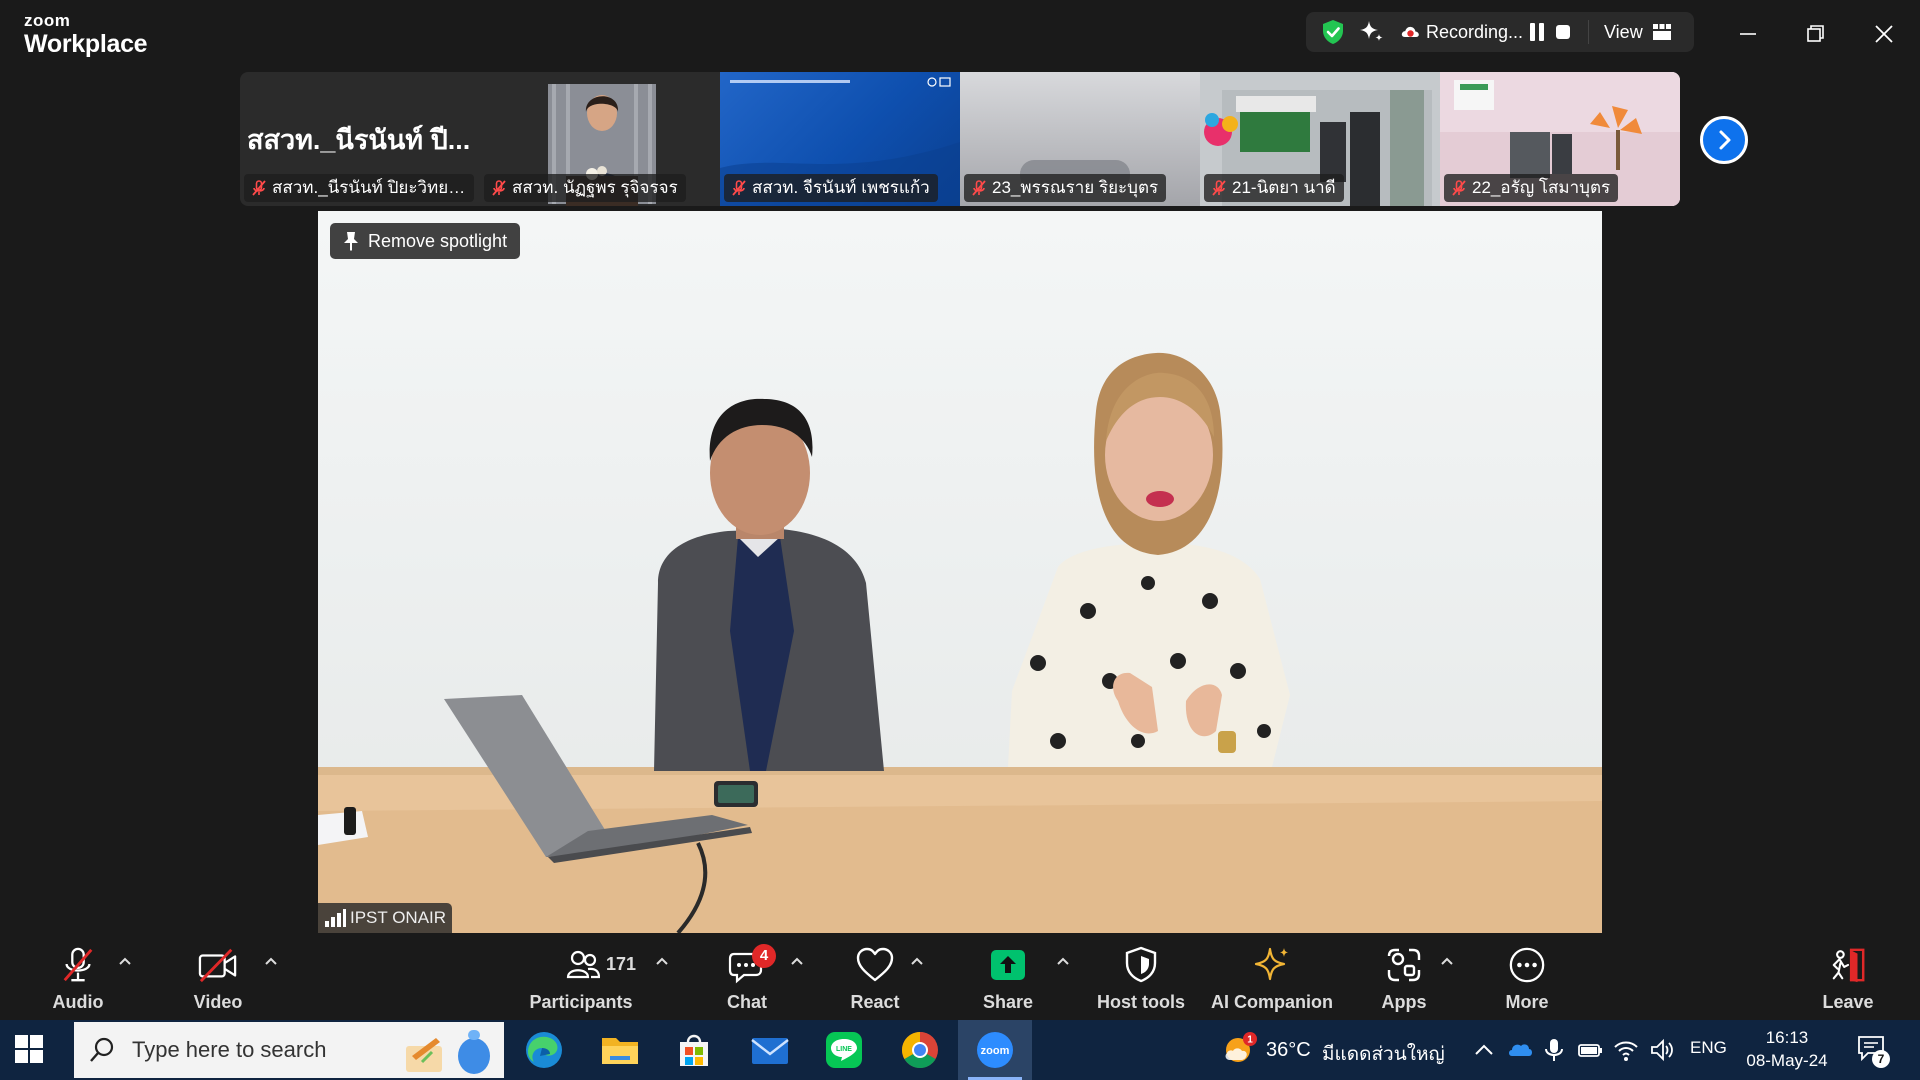  What do you see at coordinates (217, 965) in the screenshot?
I see `video-off-camera-icon` at bounding box center [217, 965].